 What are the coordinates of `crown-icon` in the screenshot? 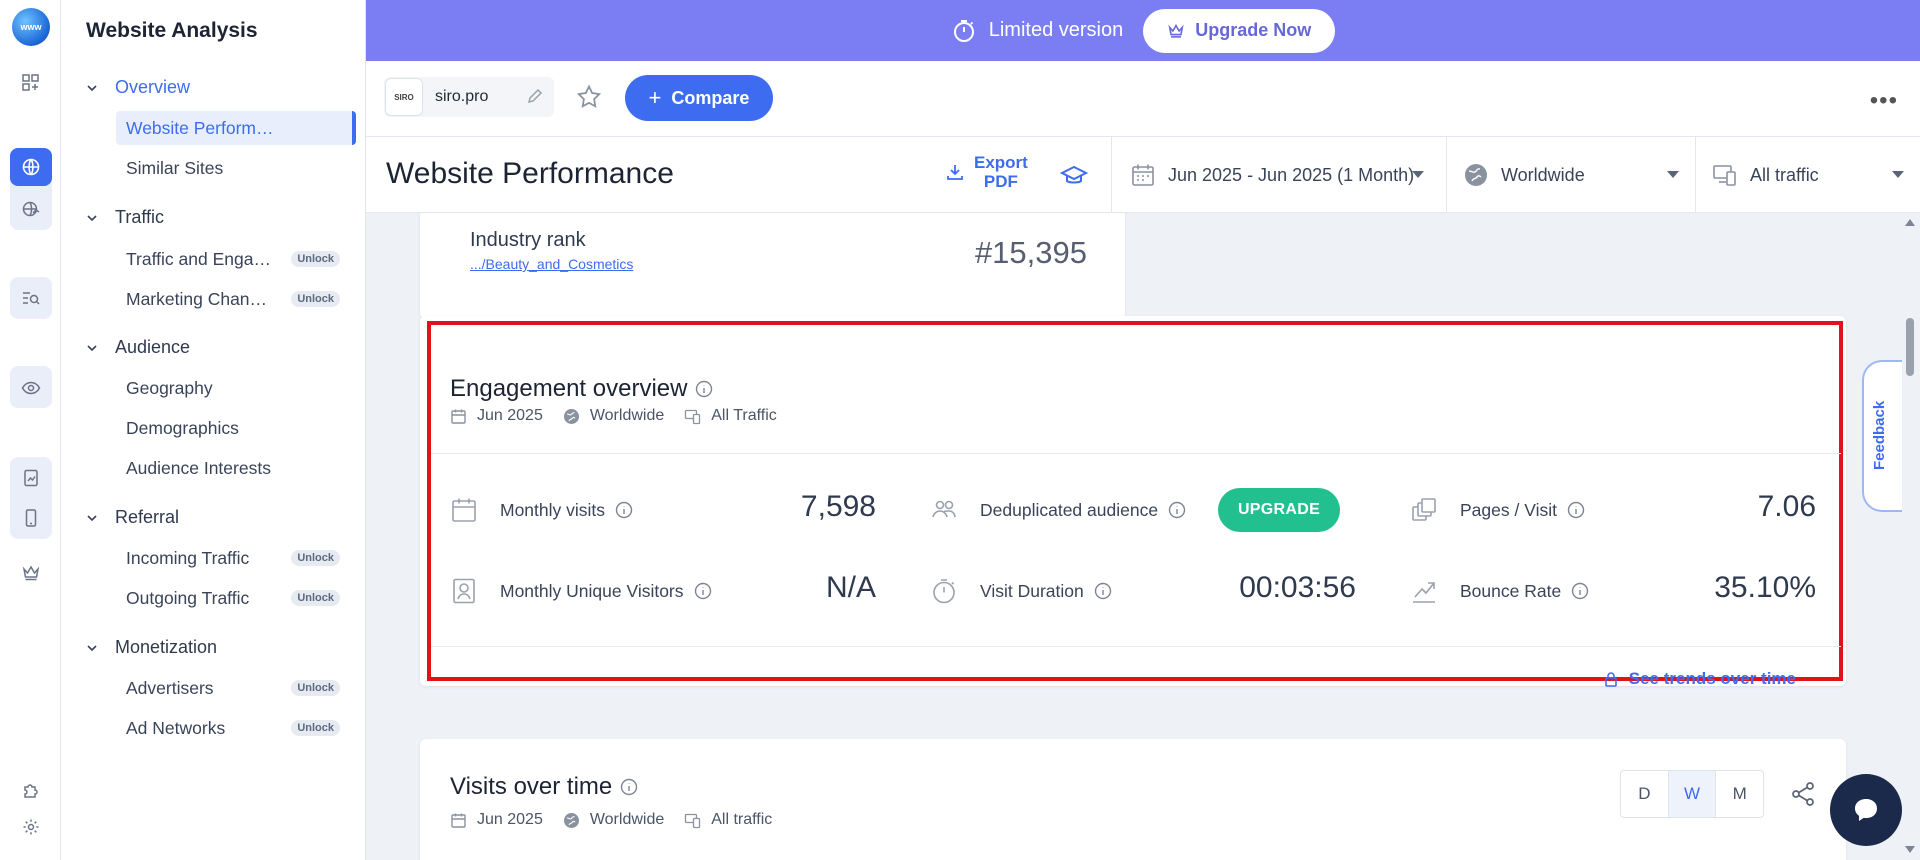 It's located at (31, 573).